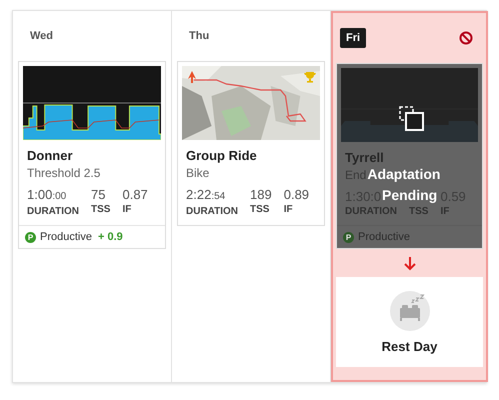 The height and width of the screenshot is (400, 499). I want to click on rest-day-card: Rest Day, so click(409, 322).